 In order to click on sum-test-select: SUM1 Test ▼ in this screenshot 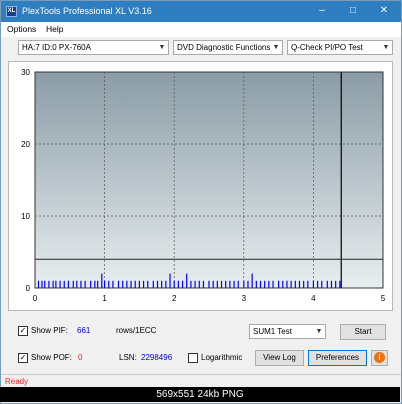, I will do `click(287, 331)`.